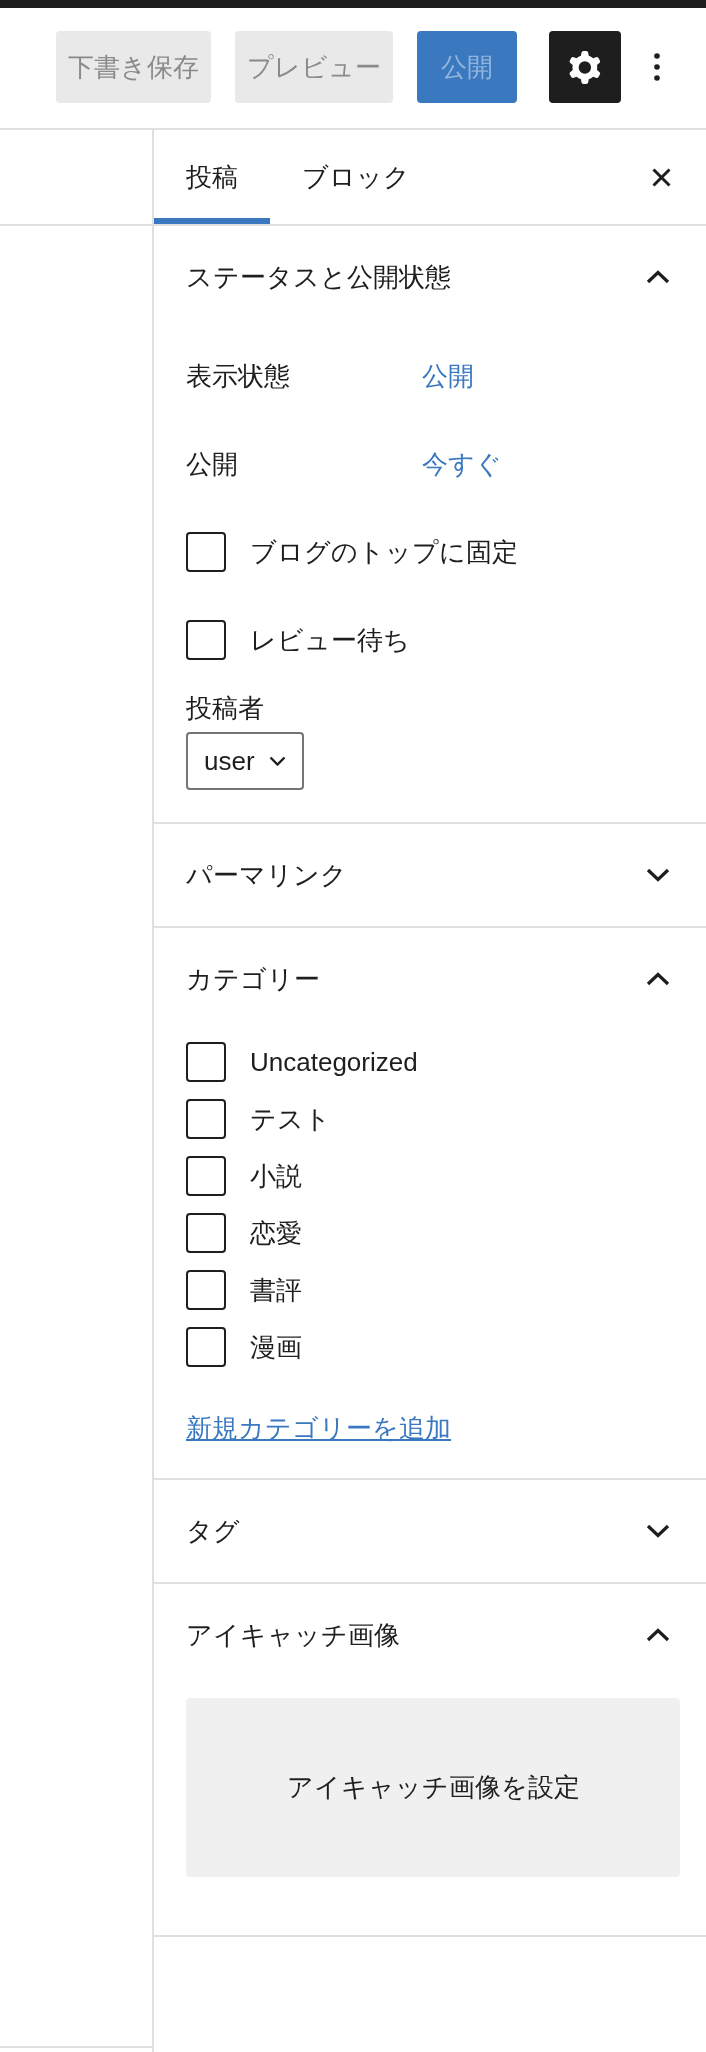  What do you see at coordinates (661, 177) in the screenshot?
I see `close-icon` at bounding box center [661, 177].